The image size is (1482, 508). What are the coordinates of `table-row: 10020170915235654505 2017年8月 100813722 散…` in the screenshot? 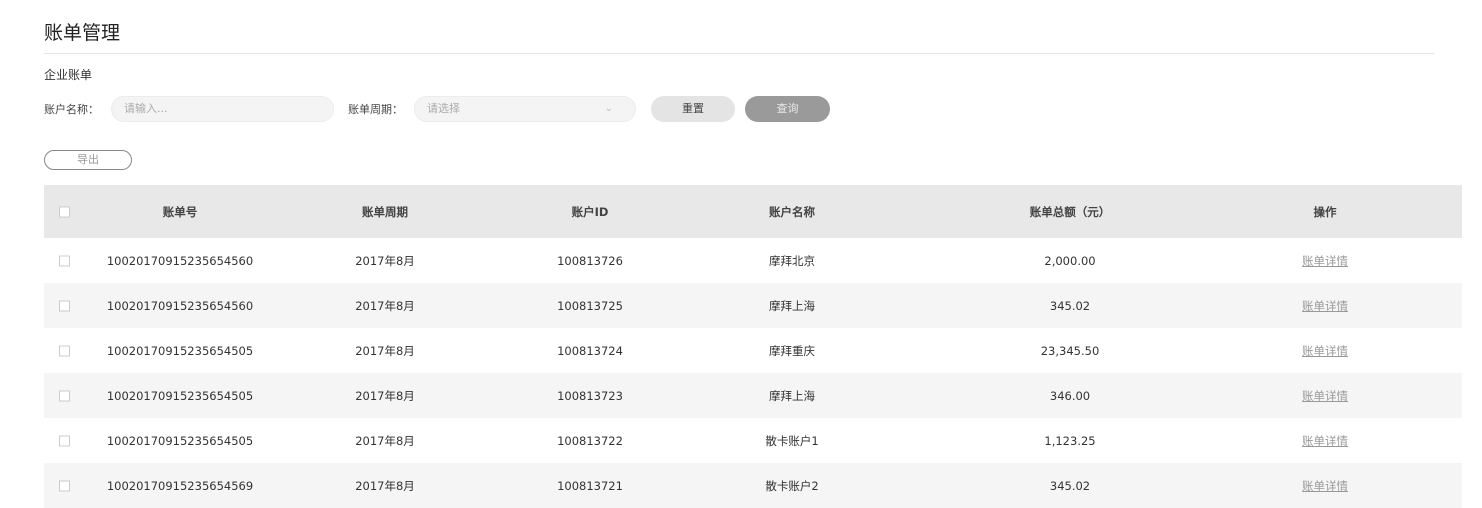 It's located at (753, 440).